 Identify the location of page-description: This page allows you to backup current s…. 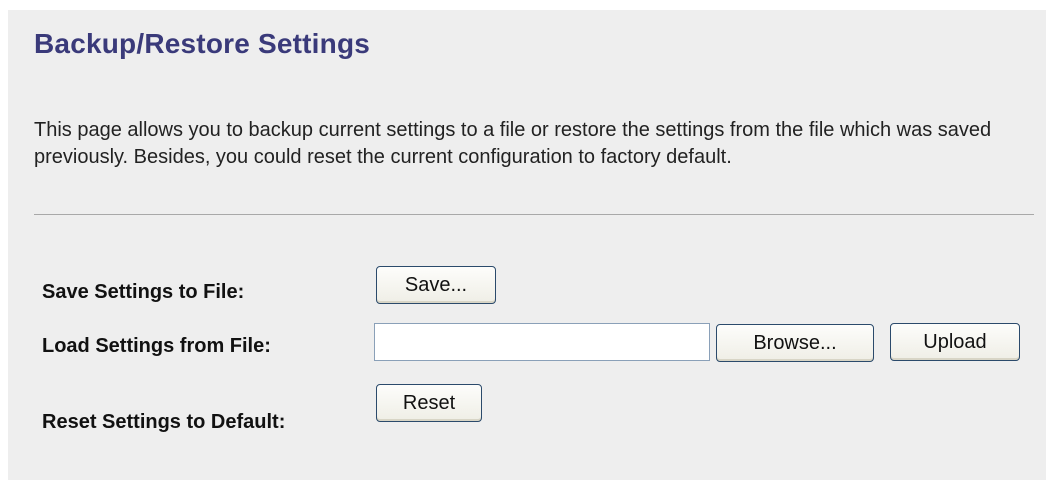
(513, 143).